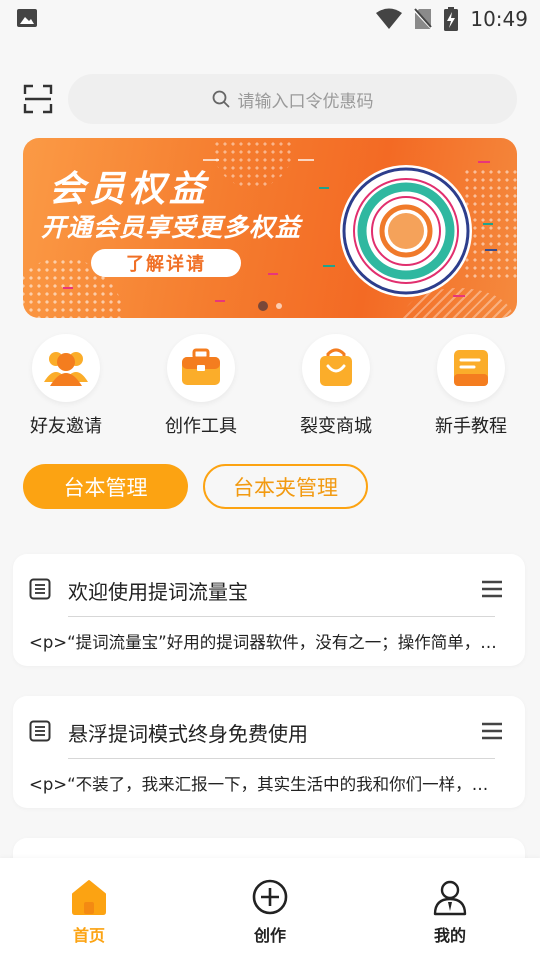  What do you see at coordinates (171, 227) in the screenshot?
I see `banner-subtitle: 开通会员享受更多权益` at bounding box center [171, 227].